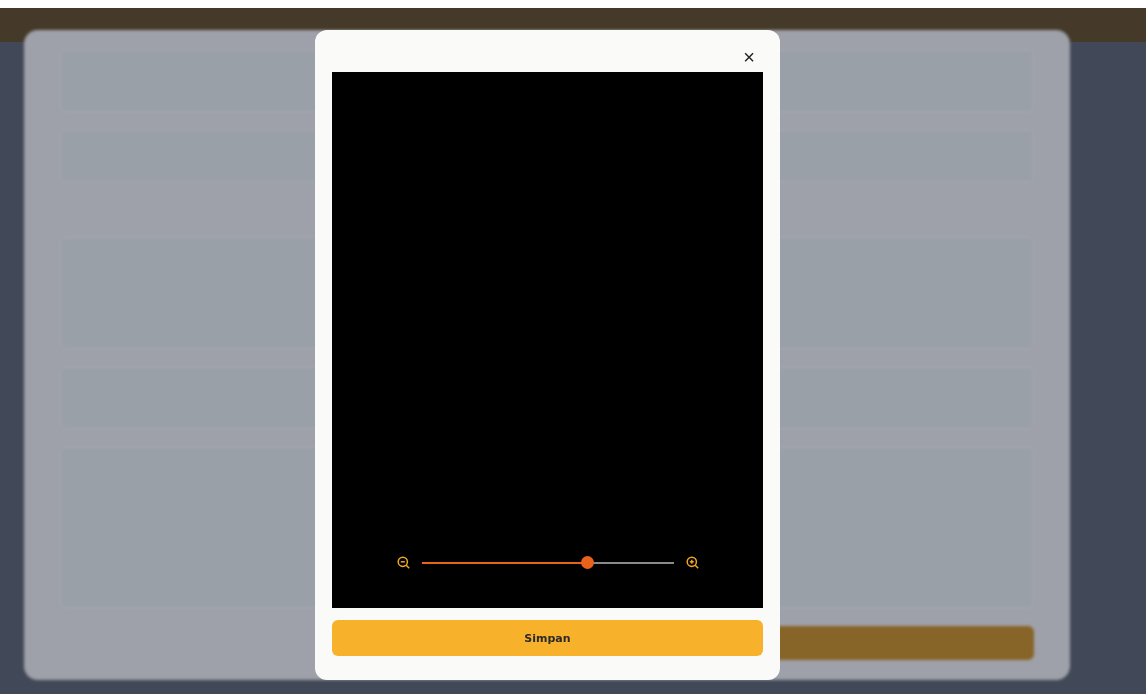 This screenshot has width=1146, height=694. I want to click on zoom-out-icon, so click(403, 562).